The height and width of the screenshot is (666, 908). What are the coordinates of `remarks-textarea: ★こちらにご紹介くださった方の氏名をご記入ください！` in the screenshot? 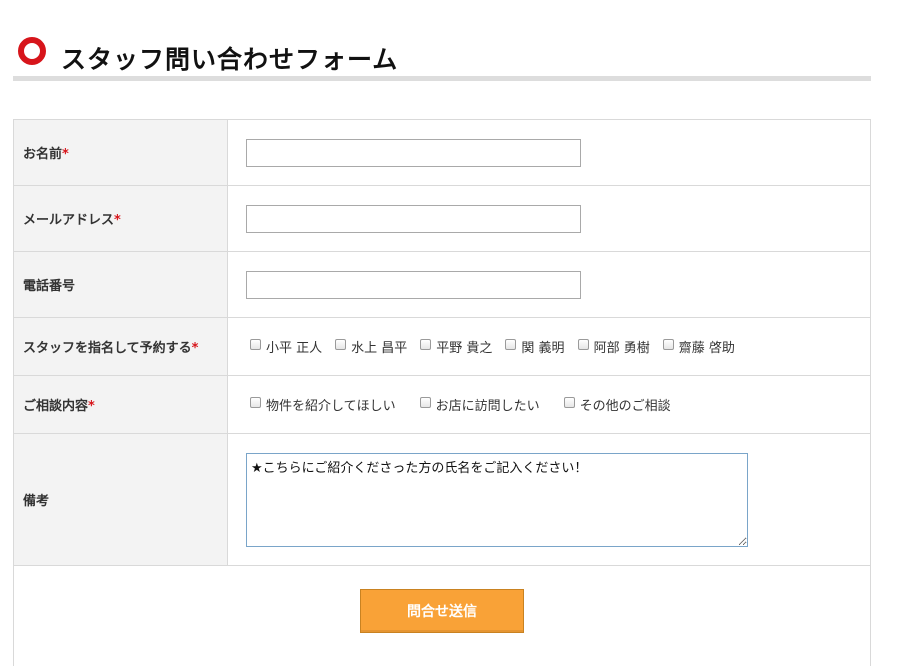 It's located at (497, 499).